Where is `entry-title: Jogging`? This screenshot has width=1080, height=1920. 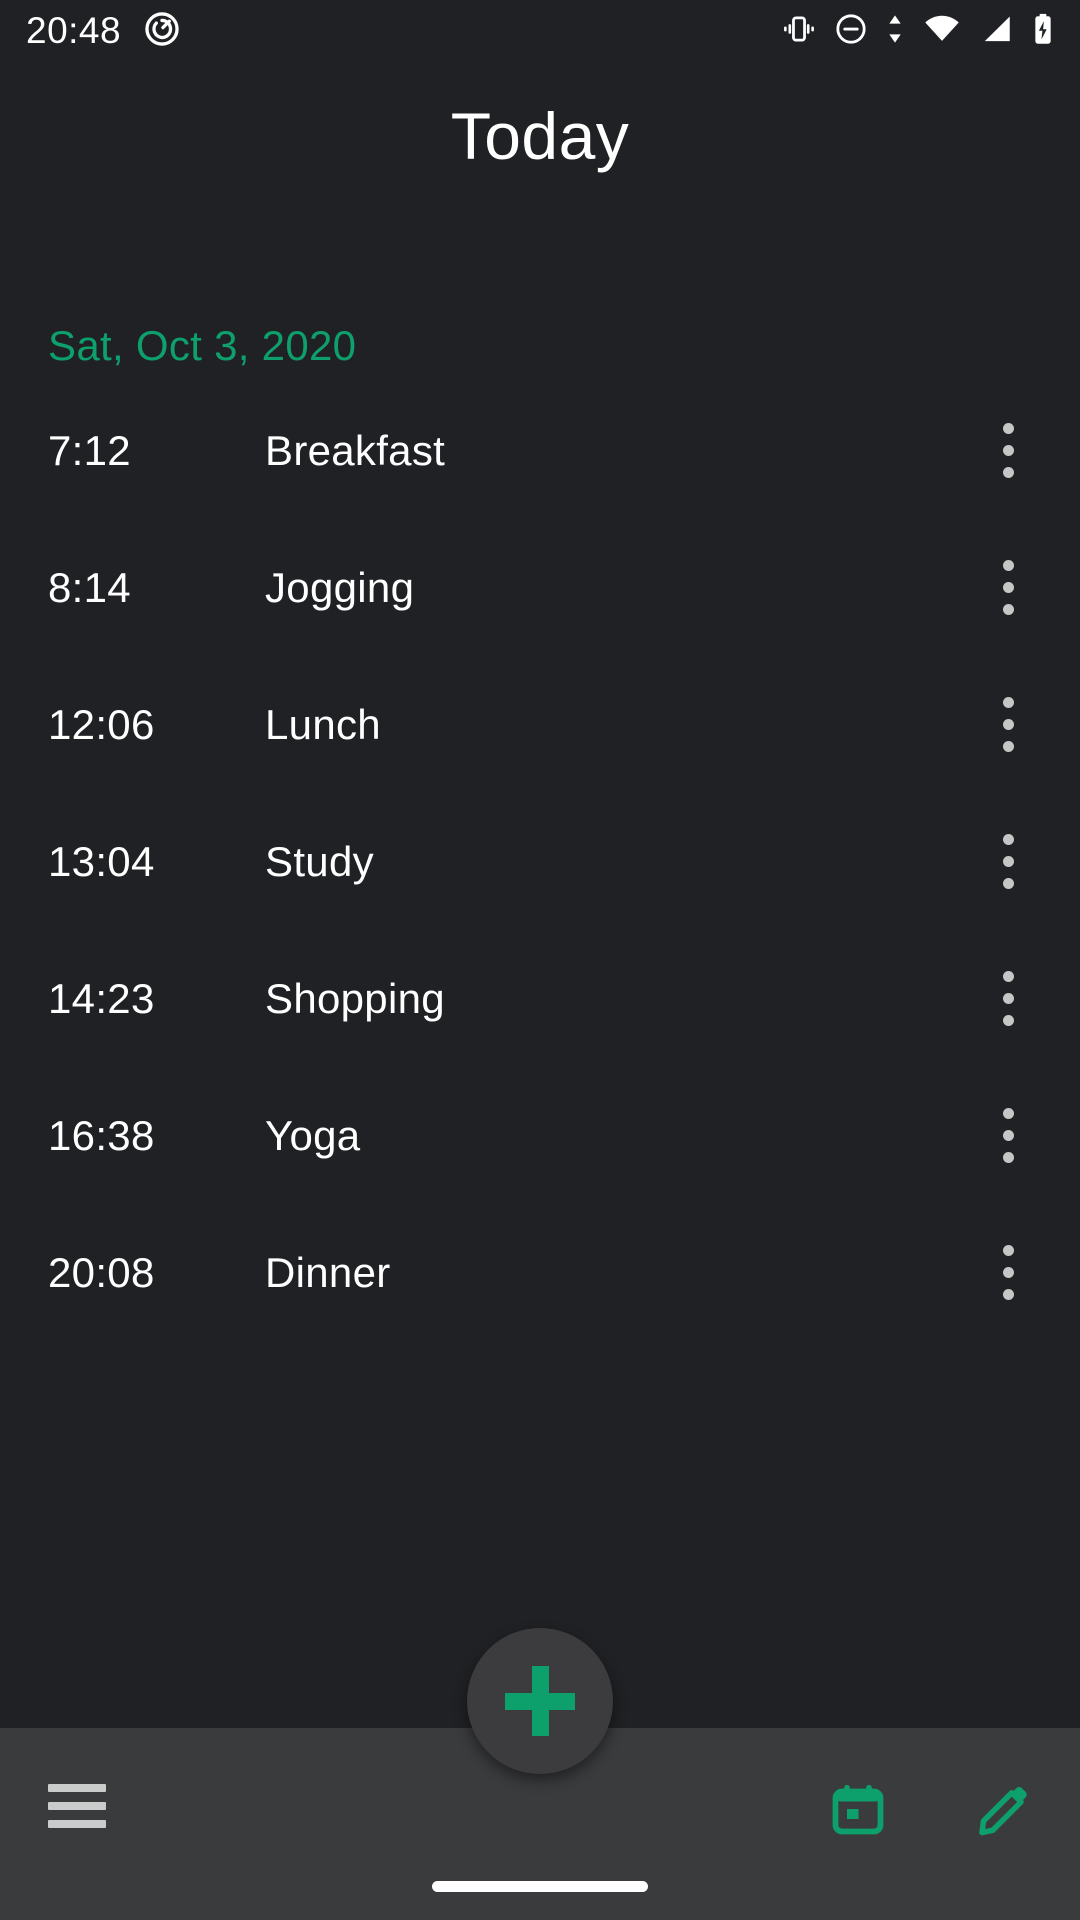
entry-title: Jogging is located at coordinates (340, 587).